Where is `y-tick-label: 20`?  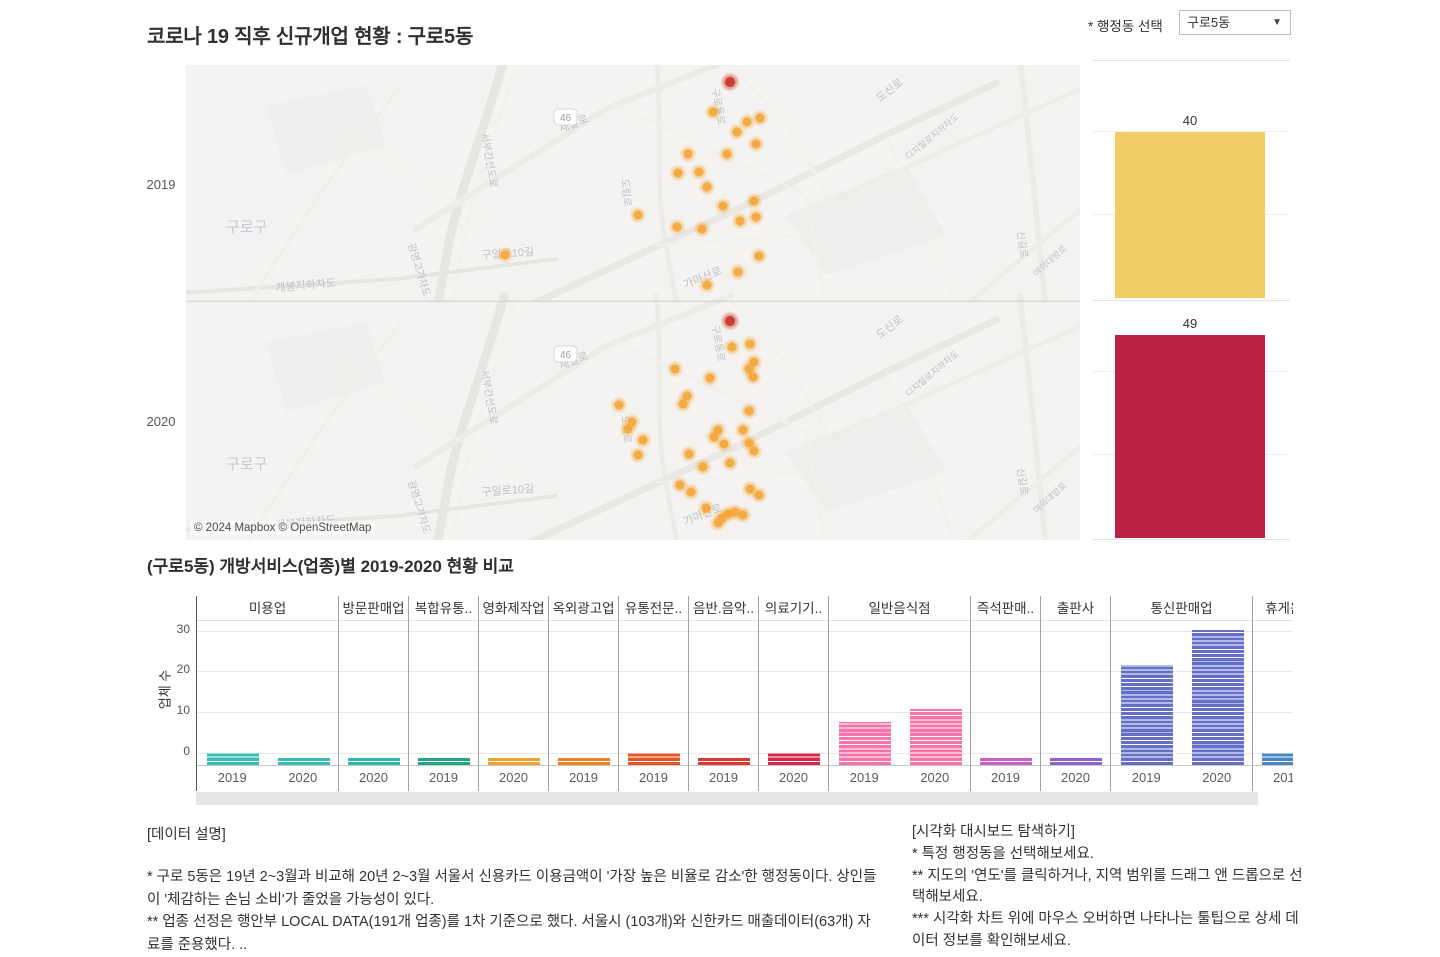 y-tick-label: 20 is located at coordinates (183, 669).